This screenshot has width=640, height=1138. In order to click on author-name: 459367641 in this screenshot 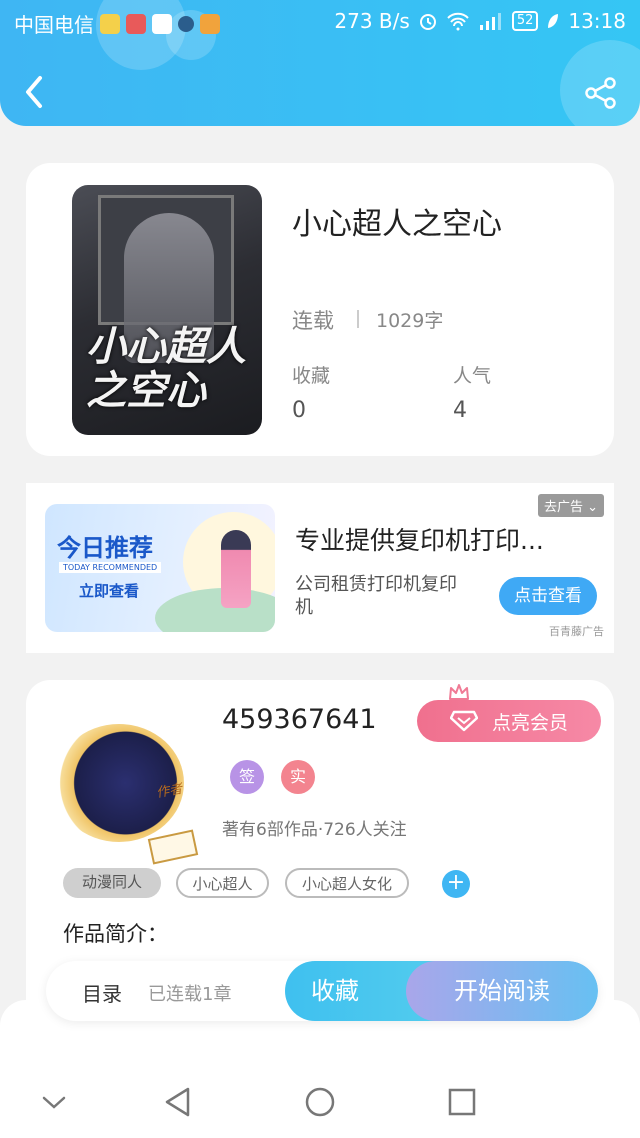, I will do `click(299, 719)`.